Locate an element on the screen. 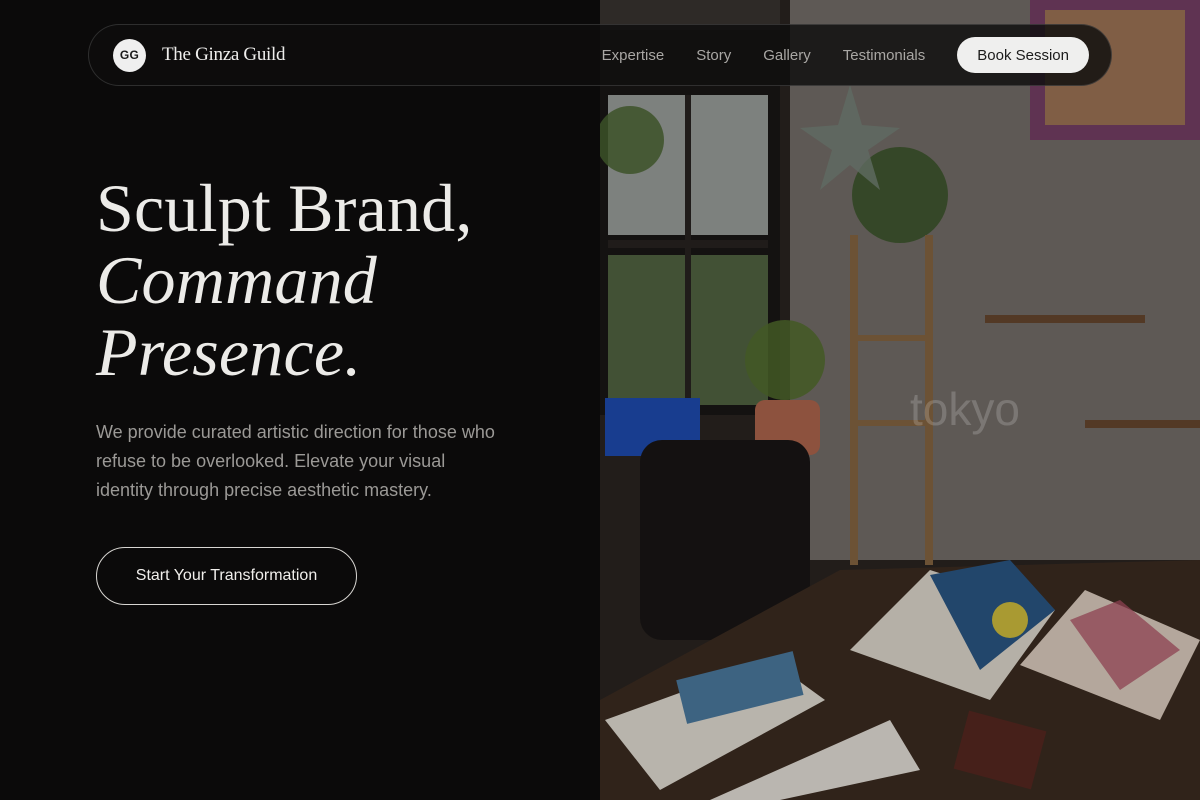 The width and height of the screenshot is (1200, 800). photo-watermark: tokyo is located at coordinates (965, 409).